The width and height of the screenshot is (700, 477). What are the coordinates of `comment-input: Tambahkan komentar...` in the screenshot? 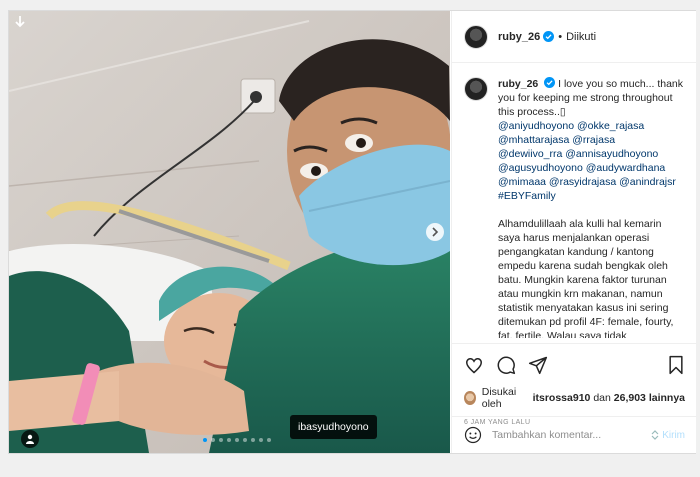 It's located at (571, 435).